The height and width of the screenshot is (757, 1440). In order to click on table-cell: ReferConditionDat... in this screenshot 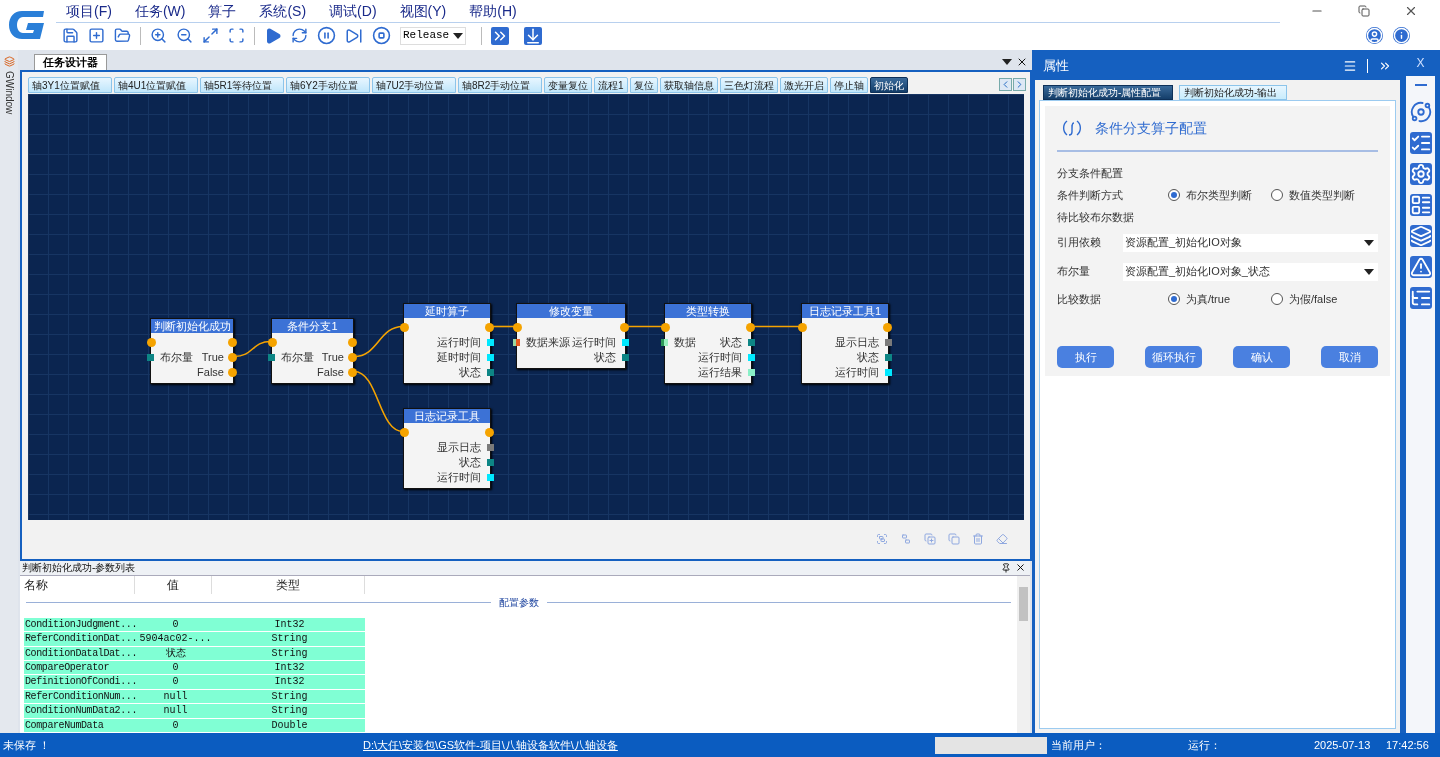, I will do `click(80, 639)`.